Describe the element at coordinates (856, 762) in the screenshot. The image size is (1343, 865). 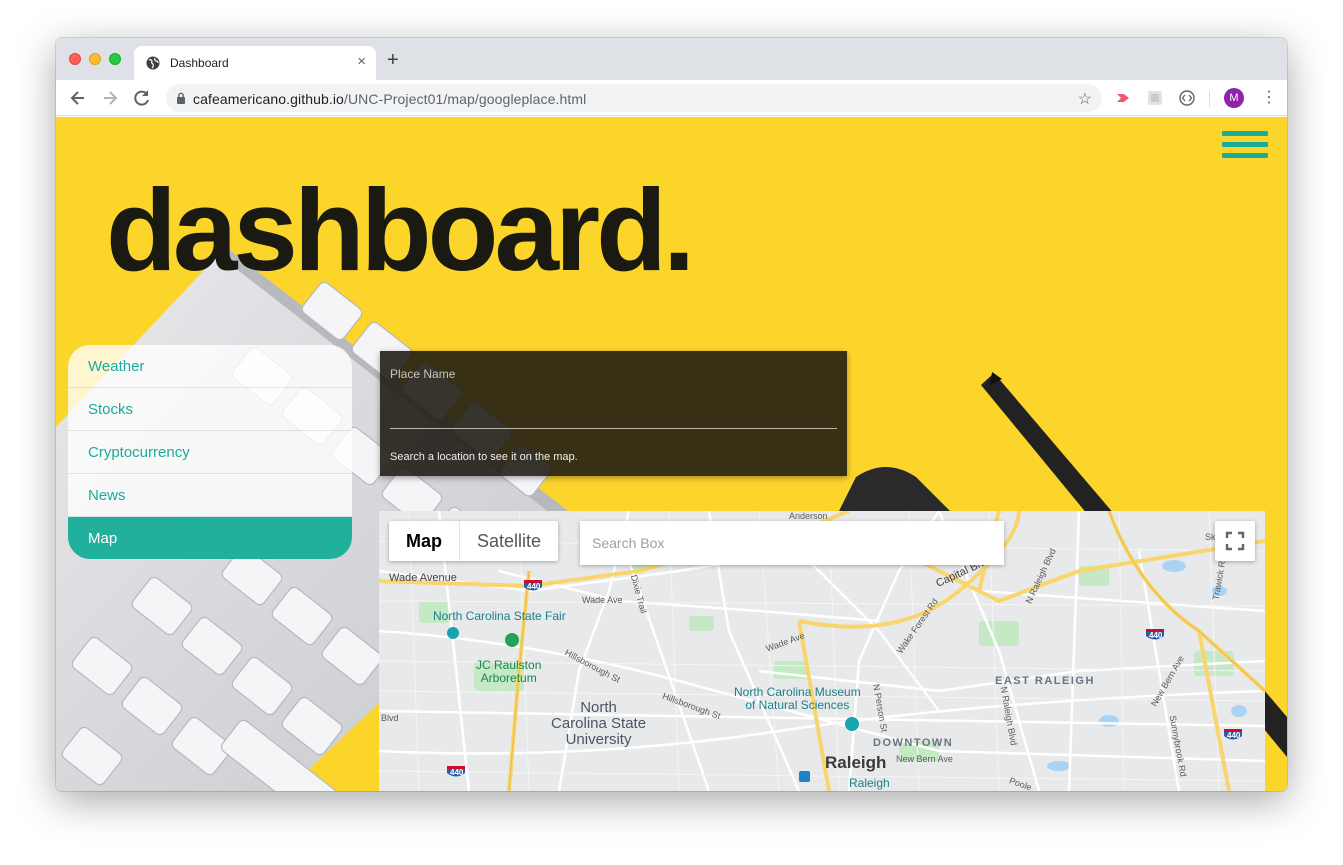
I see `map-label-raleigh: Raleigh` at that location.